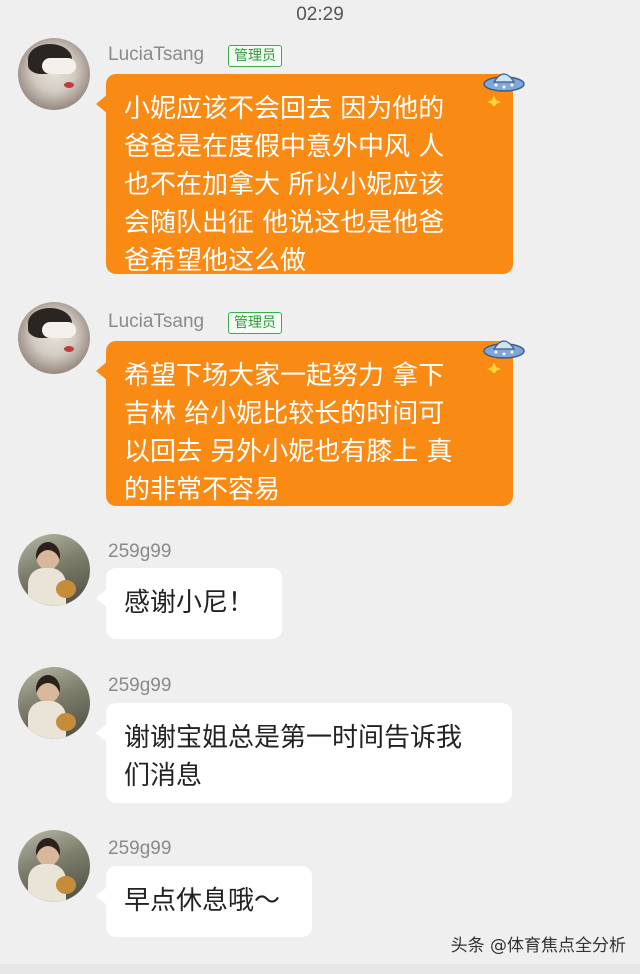 This screenshot has width=640, height=974. What do you see at coordinates (189, 603) in the screenshot?
I see `message-bubble: 感谢小尼！` at bounding box center [189, 603].